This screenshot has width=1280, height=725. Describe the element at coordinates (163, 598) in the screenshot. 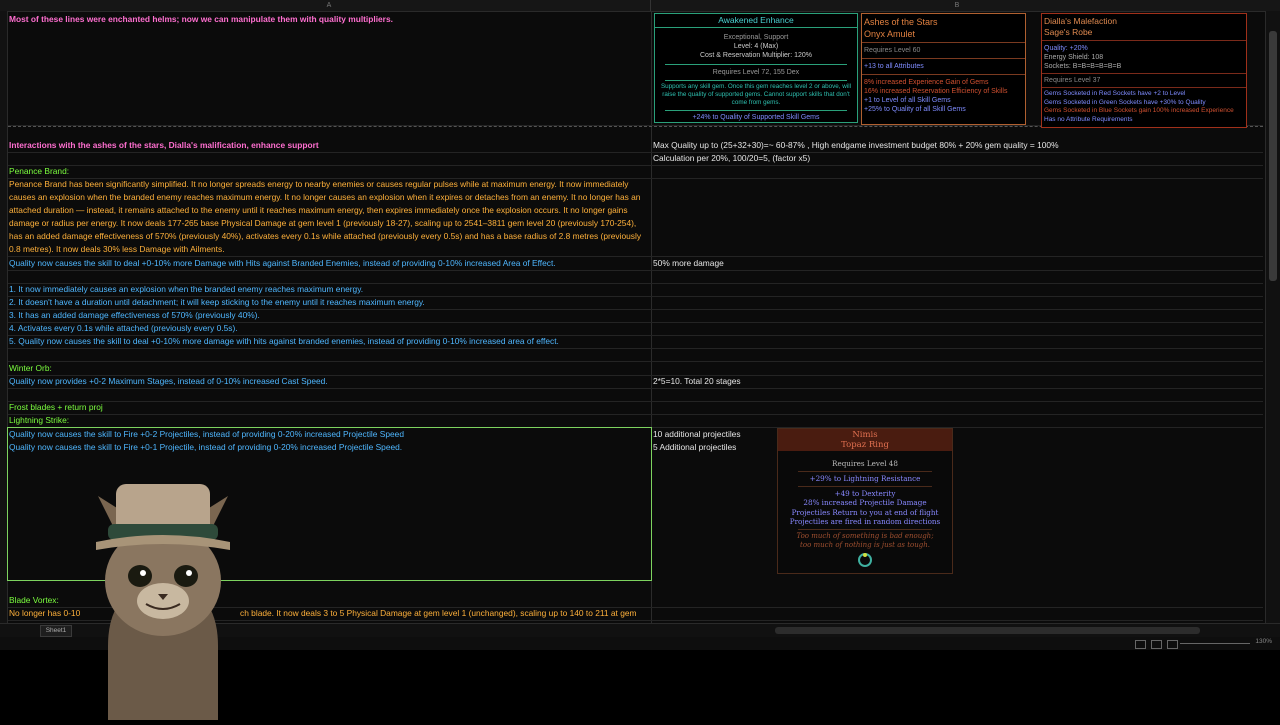

I see `cat-avatar` at that location.